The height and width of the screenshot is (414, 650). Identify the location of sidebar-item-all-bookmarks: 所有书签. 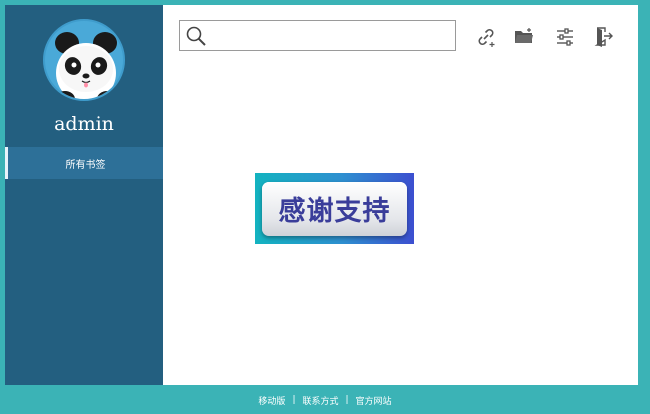
(84, 163).